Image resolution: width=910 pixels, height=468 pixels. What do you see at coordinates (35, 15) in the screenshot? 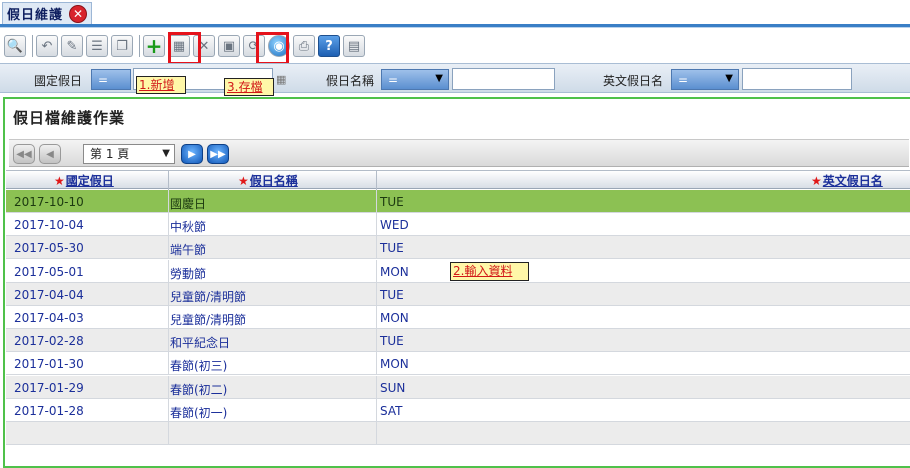
I see `window-title: 假日維護` at bounding box center [35, 15].